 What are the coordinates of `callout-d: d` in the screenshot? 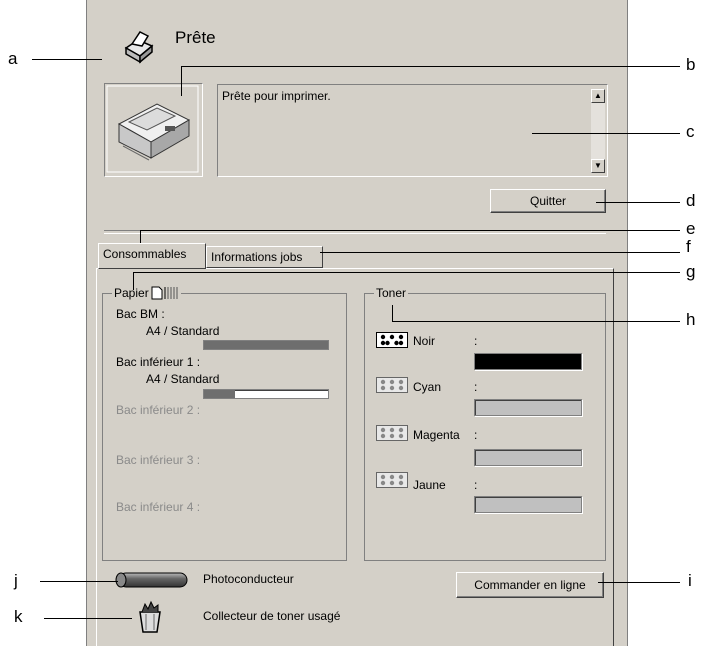 It's located at (691, 200).